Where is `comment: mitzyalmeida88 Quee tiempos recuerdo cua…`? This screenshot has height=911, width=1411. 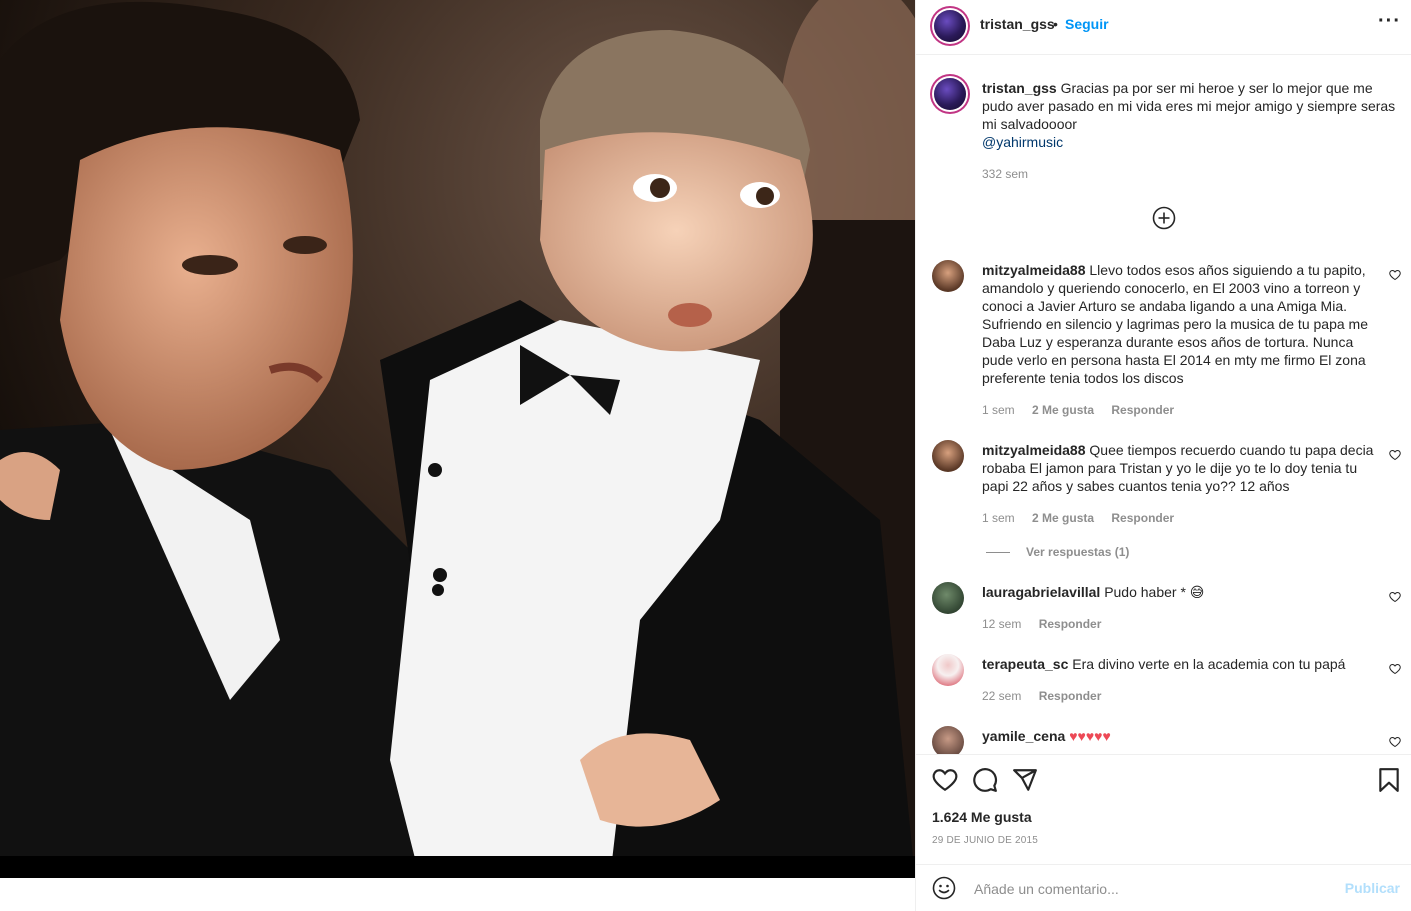
comment: mitzyalmeida88 Quee tiempos recuerdo cua… is located at coordinates (1181, 468).